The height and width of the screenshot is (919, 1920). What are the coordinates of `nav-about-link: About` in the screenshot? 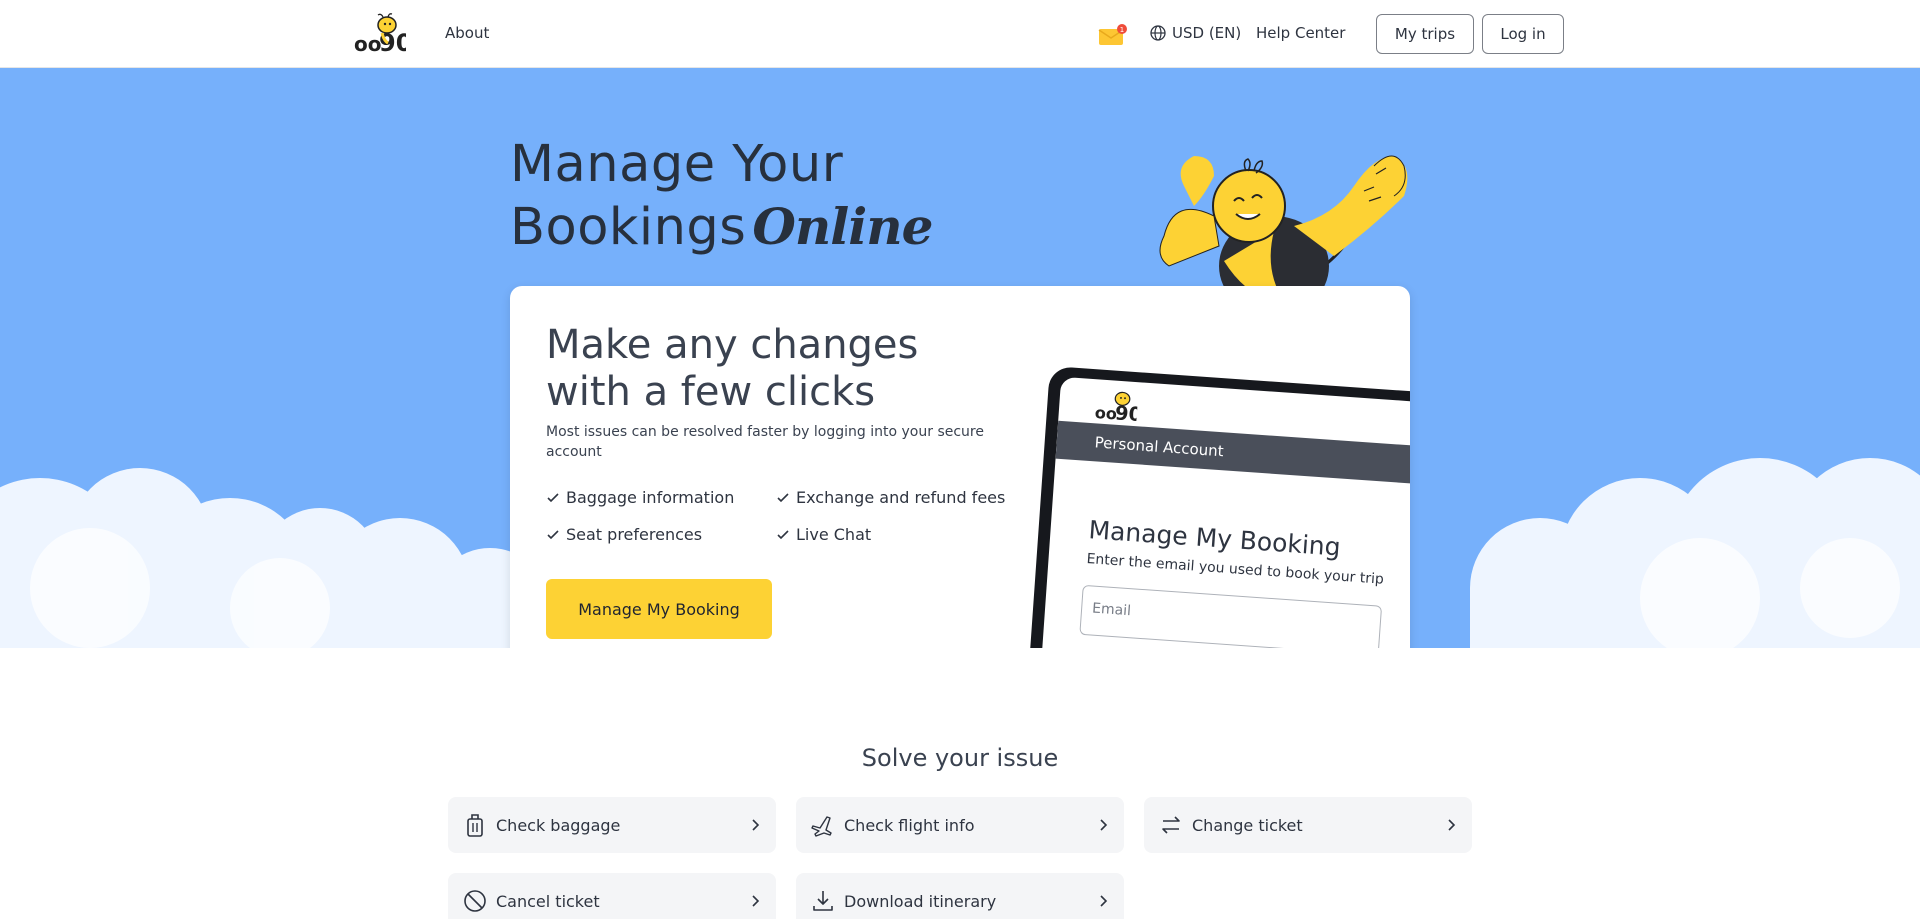 It's located at (467, 33).